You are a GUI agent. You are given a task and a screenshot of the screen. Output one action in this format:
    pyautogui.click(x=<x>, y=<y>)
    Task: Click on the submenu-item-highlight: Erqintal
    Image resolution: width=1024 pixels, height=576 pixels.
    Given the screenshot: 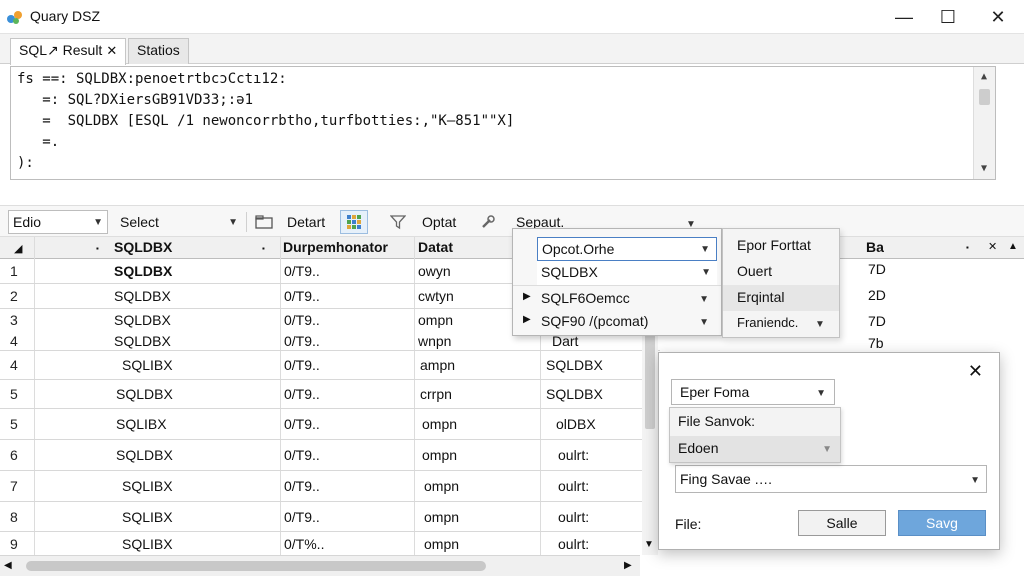 What is the action you would take?
    pyautogui.click(x=781, y=298)
    